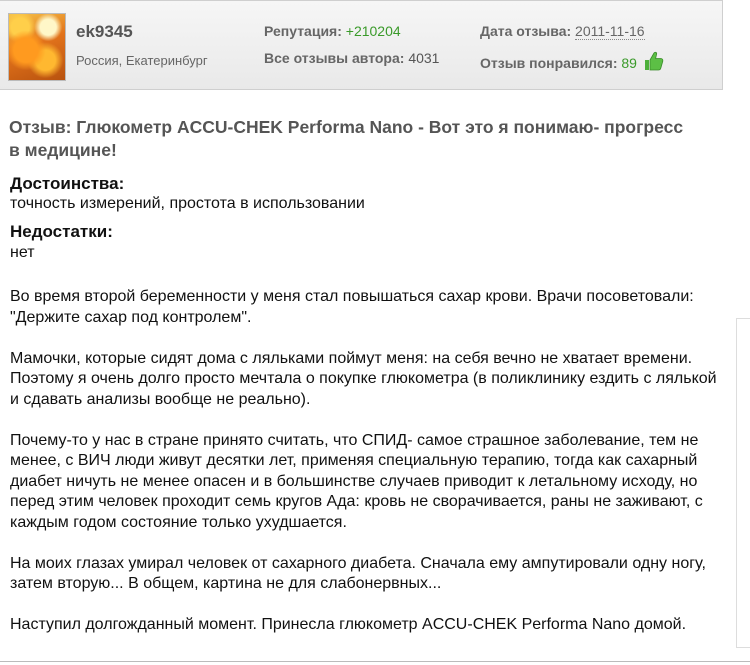  Describe the element at coordinates (61, 231) in the screenshot. I see `cons-label: Недостатки:` at that location.